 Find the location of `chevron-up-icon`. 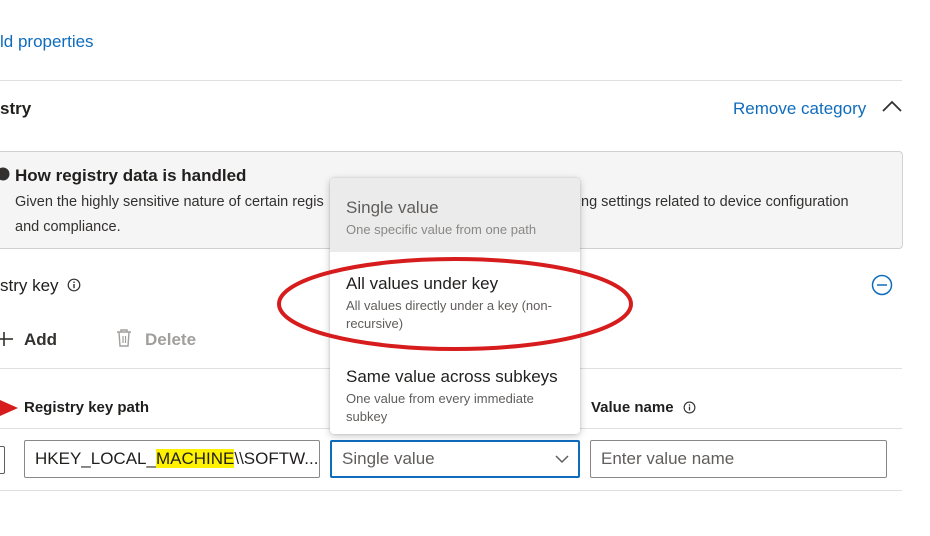

chevron-up-icon is located at coordinates (892, 106).